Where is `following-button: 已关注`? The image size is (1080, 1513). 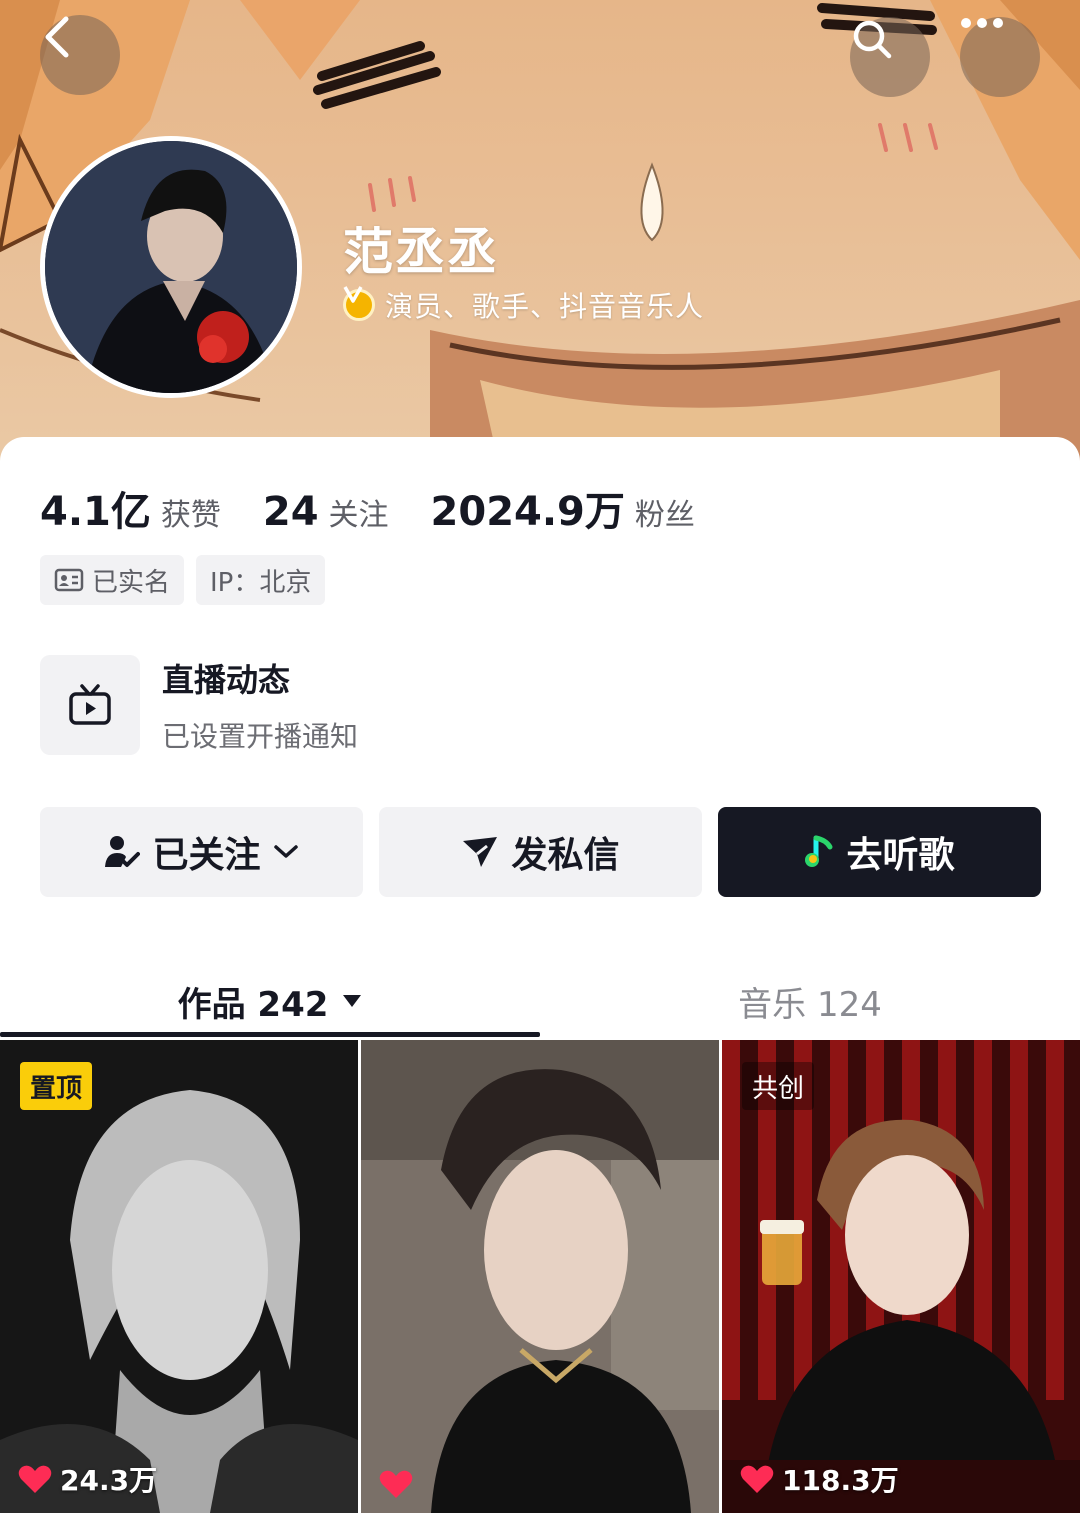 following-button: 已关注 is located at coordinates (201, 852).